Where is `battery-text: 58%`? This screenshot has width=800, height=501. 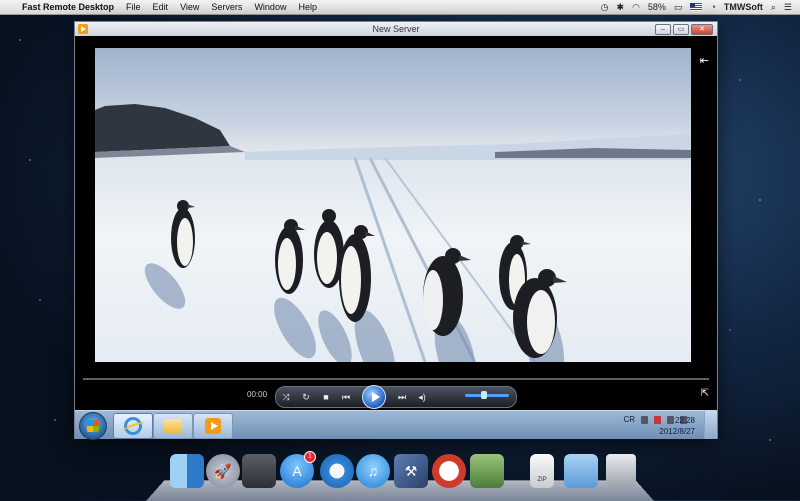
battery-text: 58% is located at coordinates (657, 7).